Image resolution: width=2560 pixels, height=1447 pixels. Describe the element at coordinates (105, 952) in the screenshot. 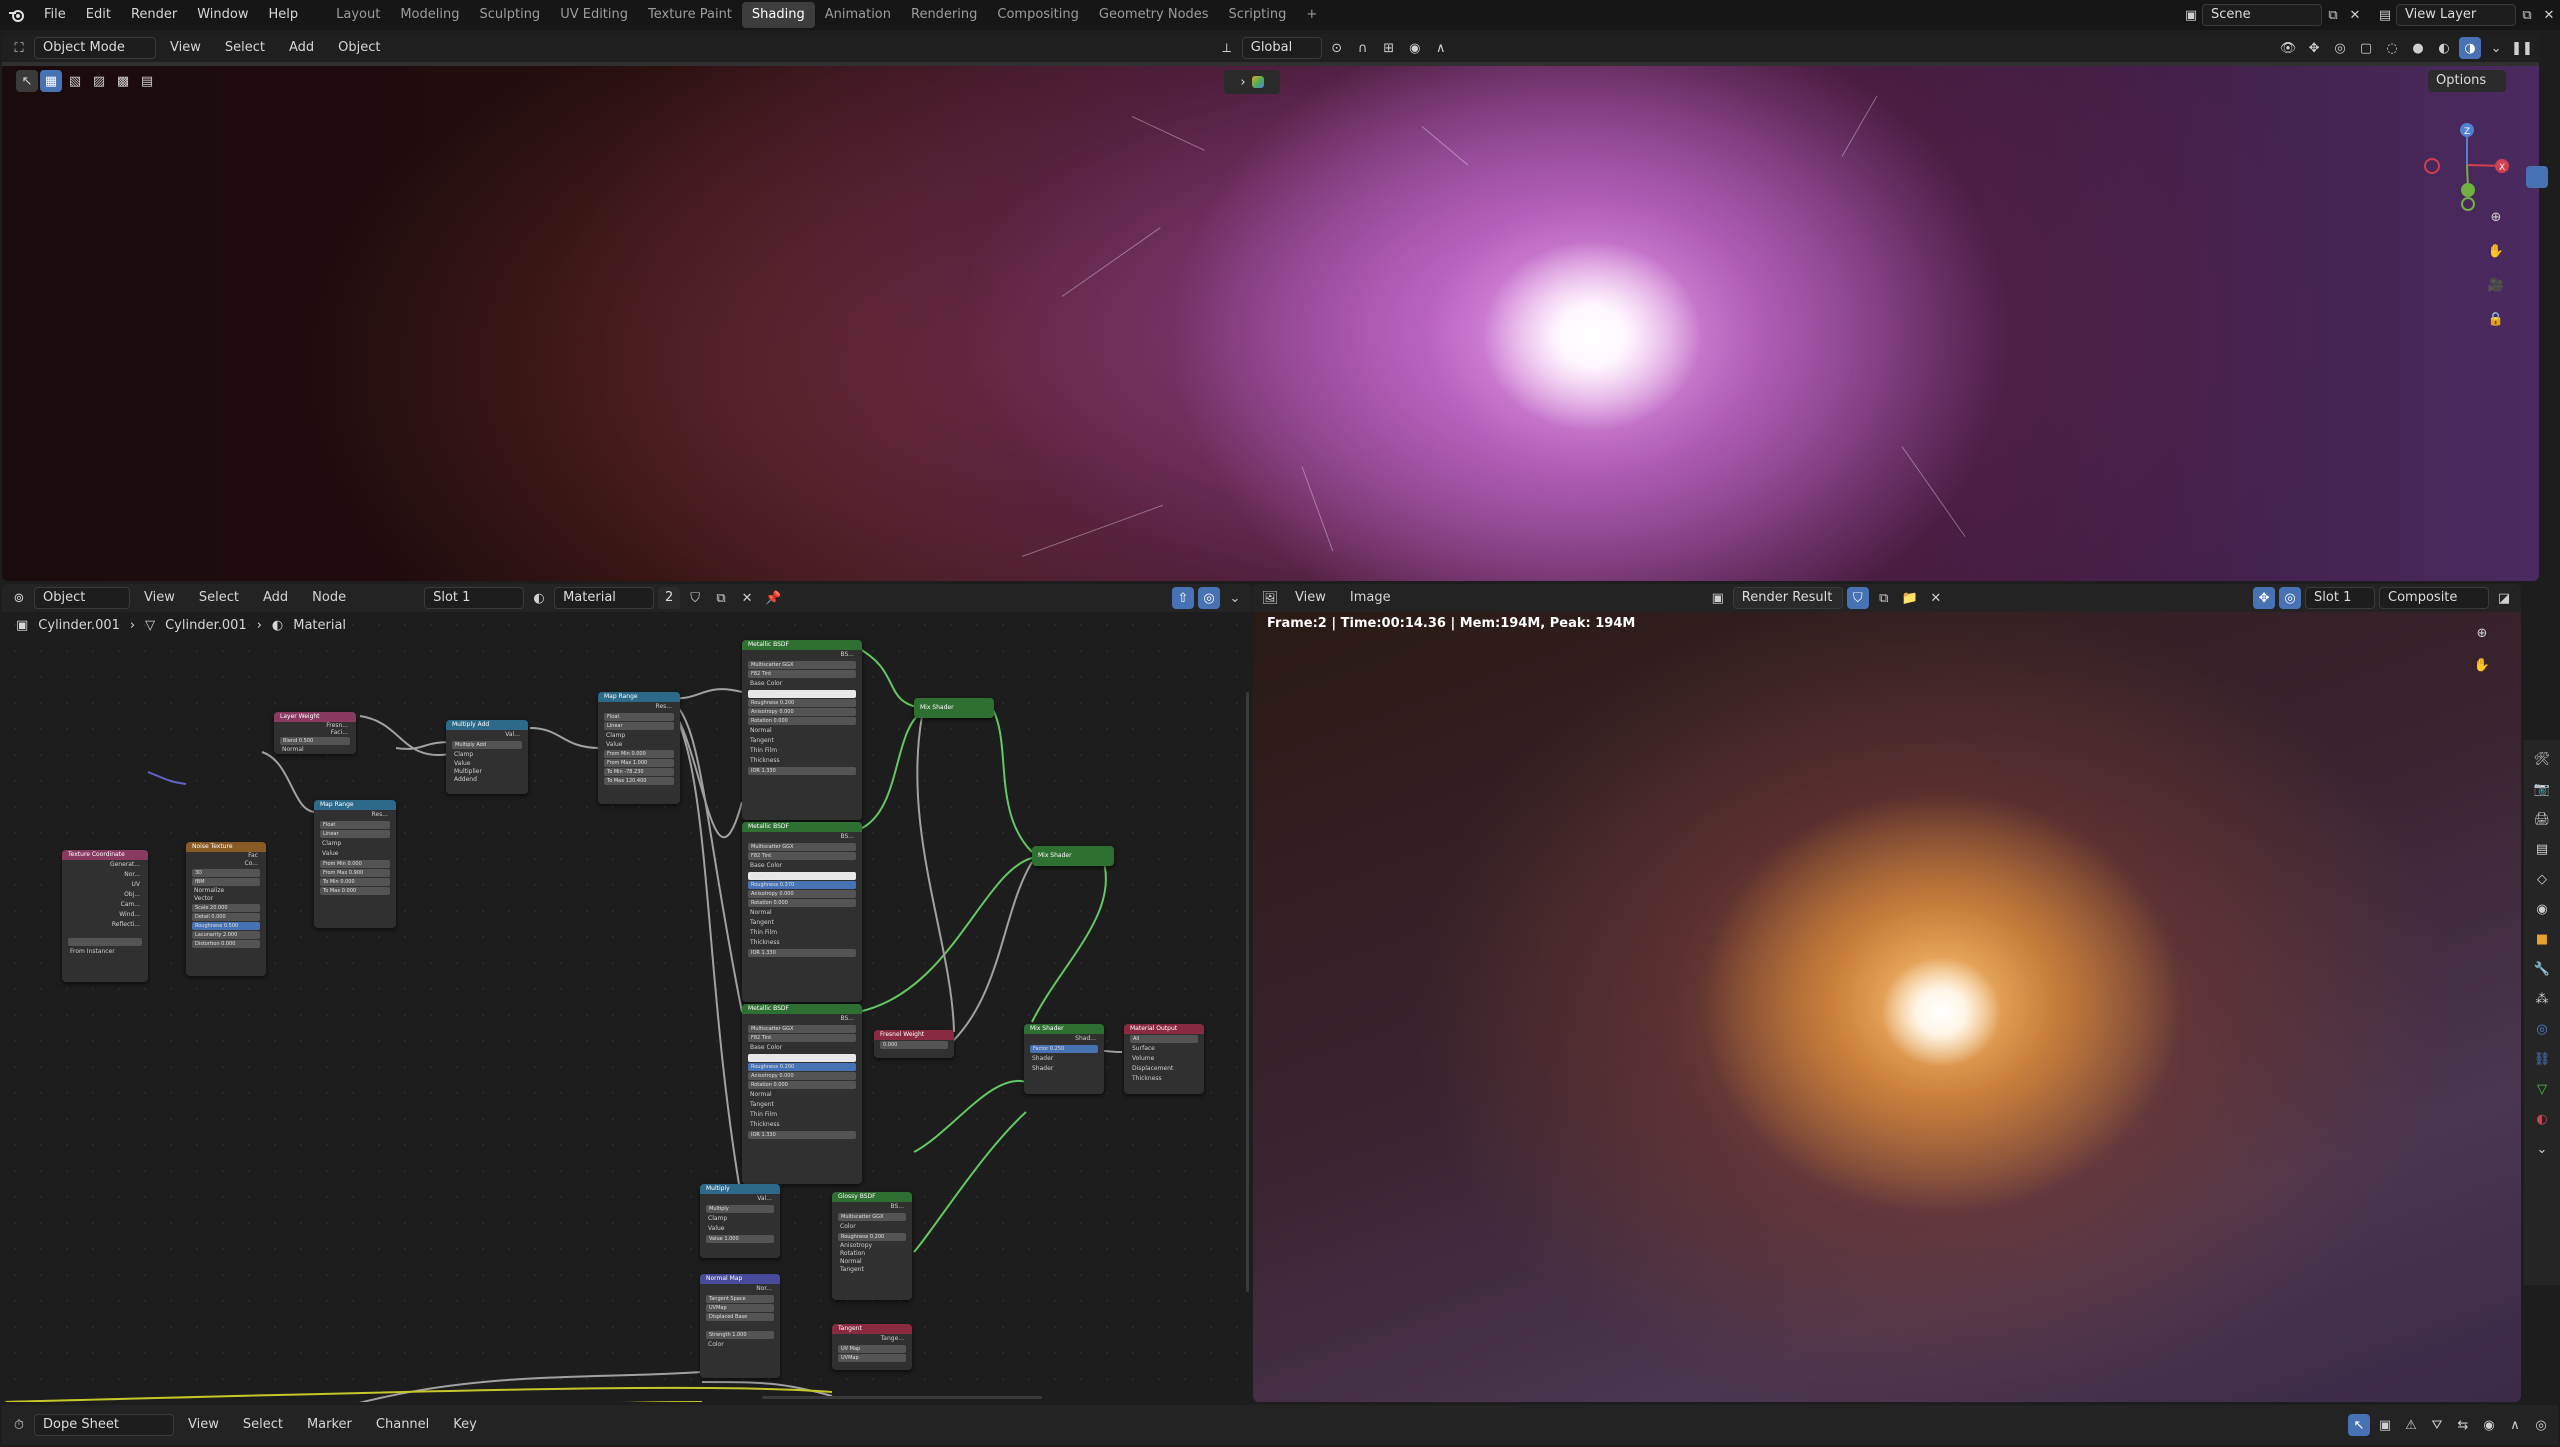

I see `node-checkbox: From Instancer` at that location.